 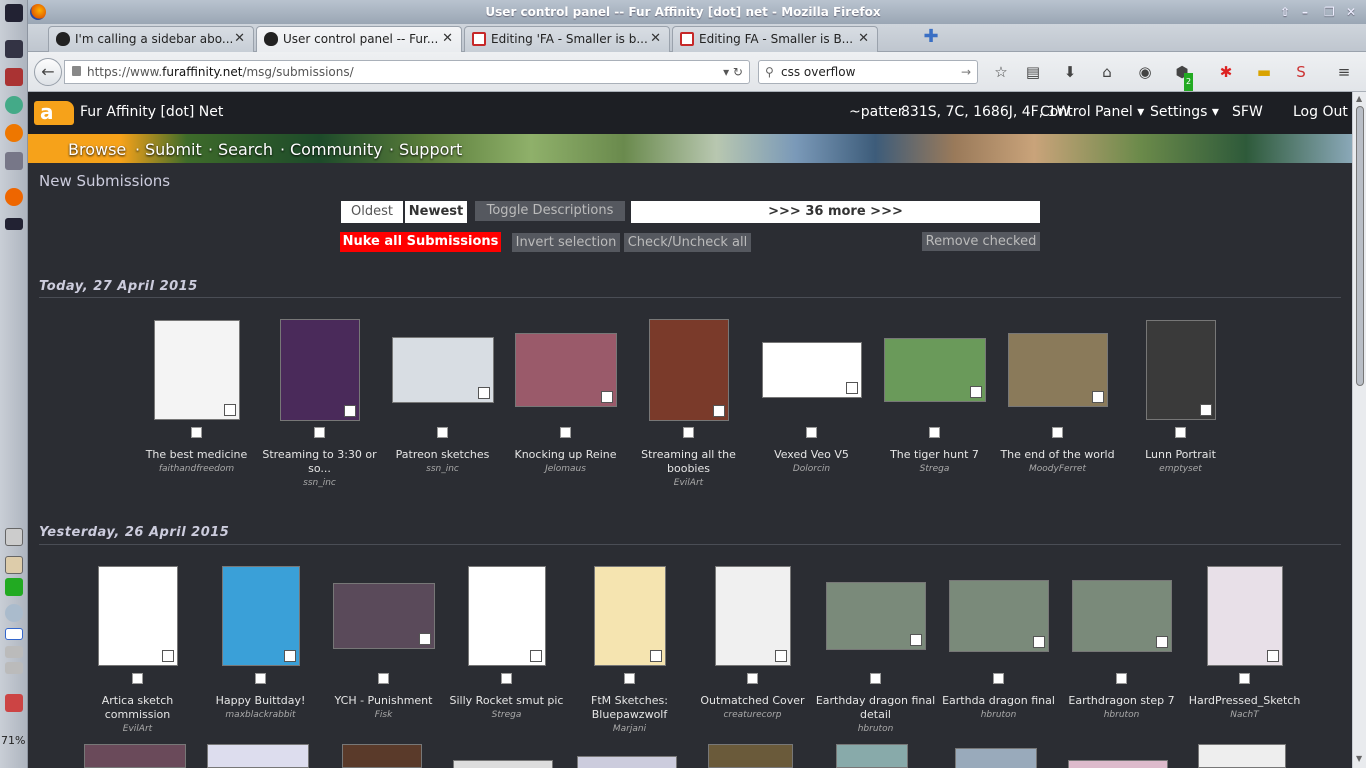 I want to click on submission-title: Knocking up Reine, so click(x=565, y=455).